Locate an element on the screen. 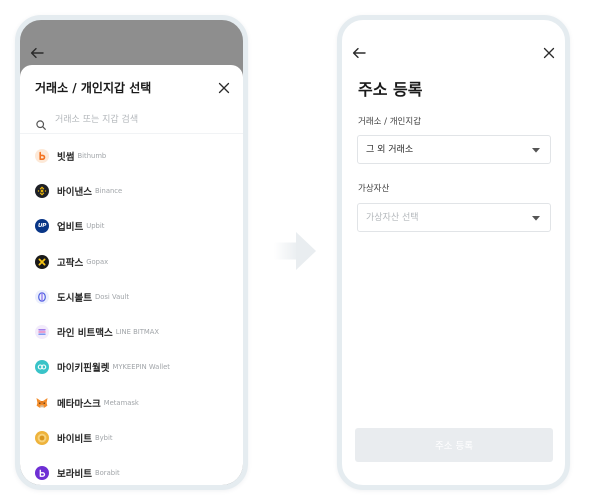 Image resolution: width=590 pixels, height=497 pixels. exchange-name-en: Dosi Vault is located at coordinates (112, 296).